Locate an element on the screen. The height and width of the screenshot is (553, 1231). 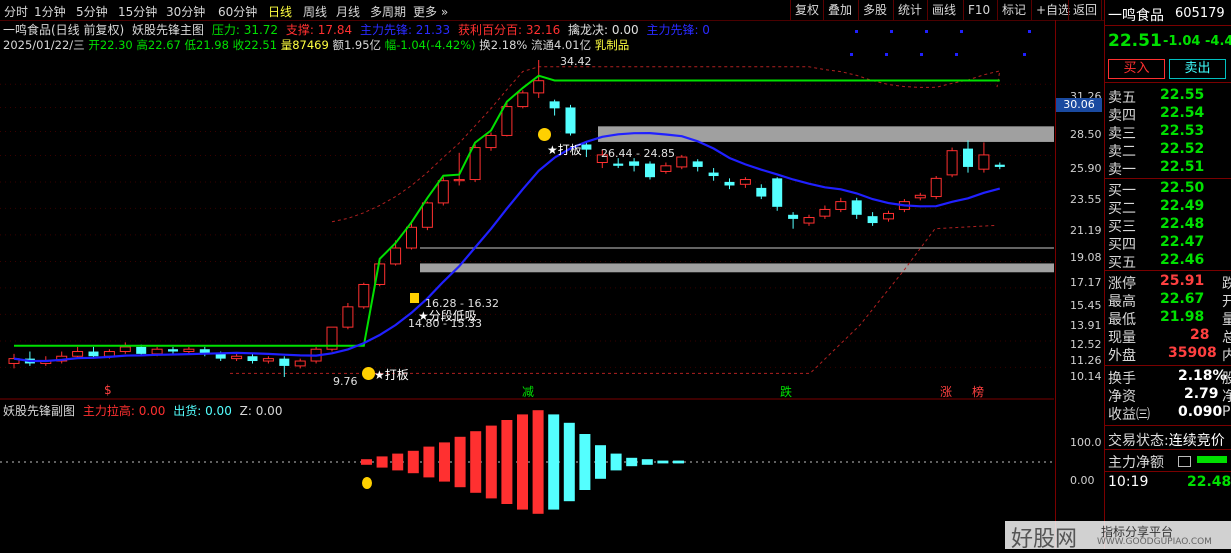
yellow-block-icon is located at coordinates (414, 298).